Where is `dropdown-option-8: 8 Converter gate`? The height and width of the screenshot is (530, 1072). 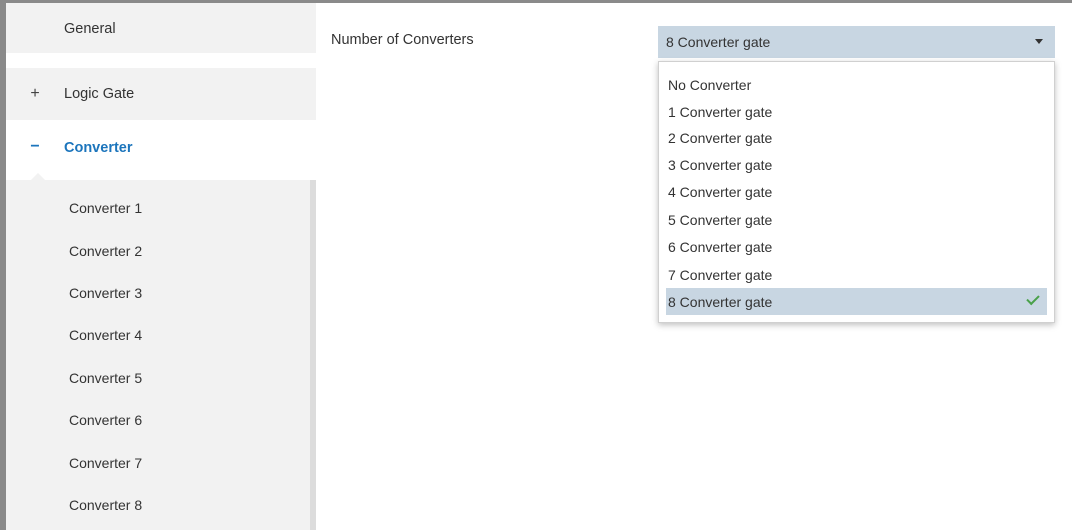
dropdown-option-8: 8 Converter gate is located at coordinates (856, 301).